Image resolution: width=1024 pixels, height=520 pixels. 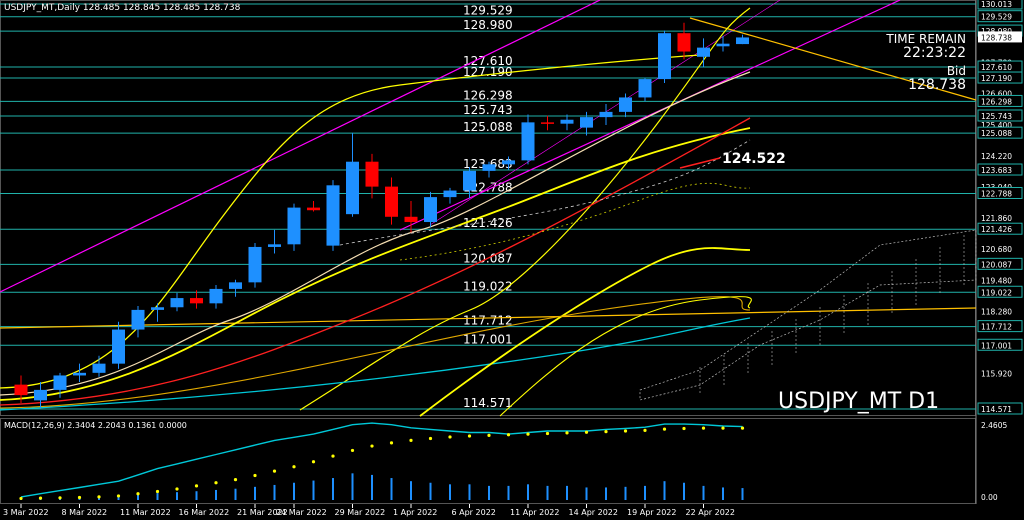 What do you see at coordinates (26, 512) in the screenshot?
I see `time-axis-label: 3 Mar 2022` at bounding box center [26, 512].